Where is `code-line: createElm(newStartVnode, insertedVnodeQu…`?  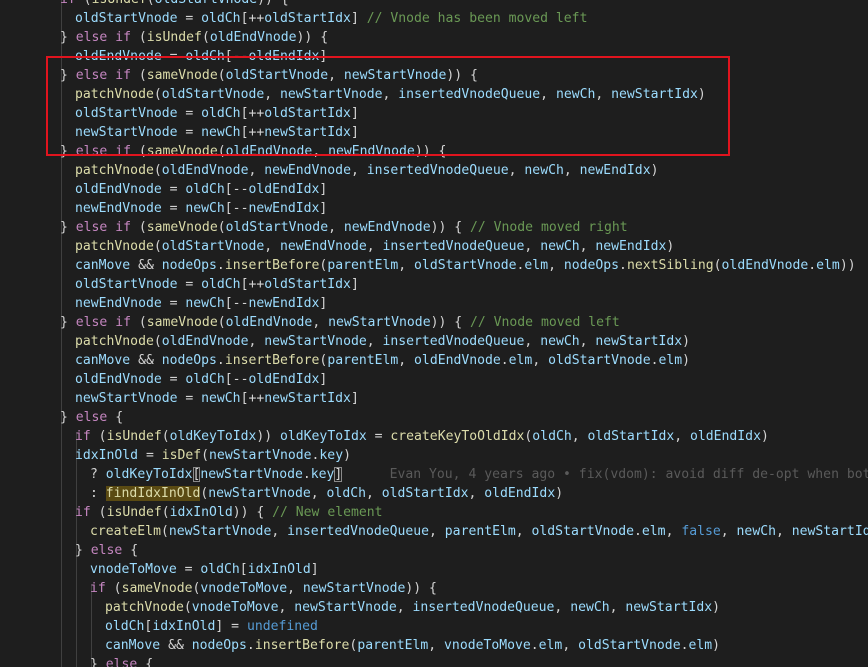
code-line: createElm(newStartVnode, insertedVnodeQu… is located at coordinates (479, 531).